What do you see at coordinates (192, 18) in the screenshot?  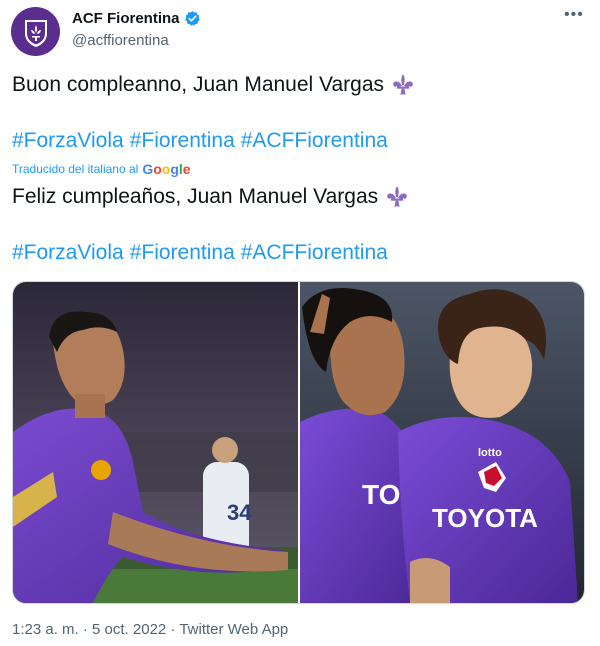 I see `verified-badge-icon` at bounding box center [192, 18].